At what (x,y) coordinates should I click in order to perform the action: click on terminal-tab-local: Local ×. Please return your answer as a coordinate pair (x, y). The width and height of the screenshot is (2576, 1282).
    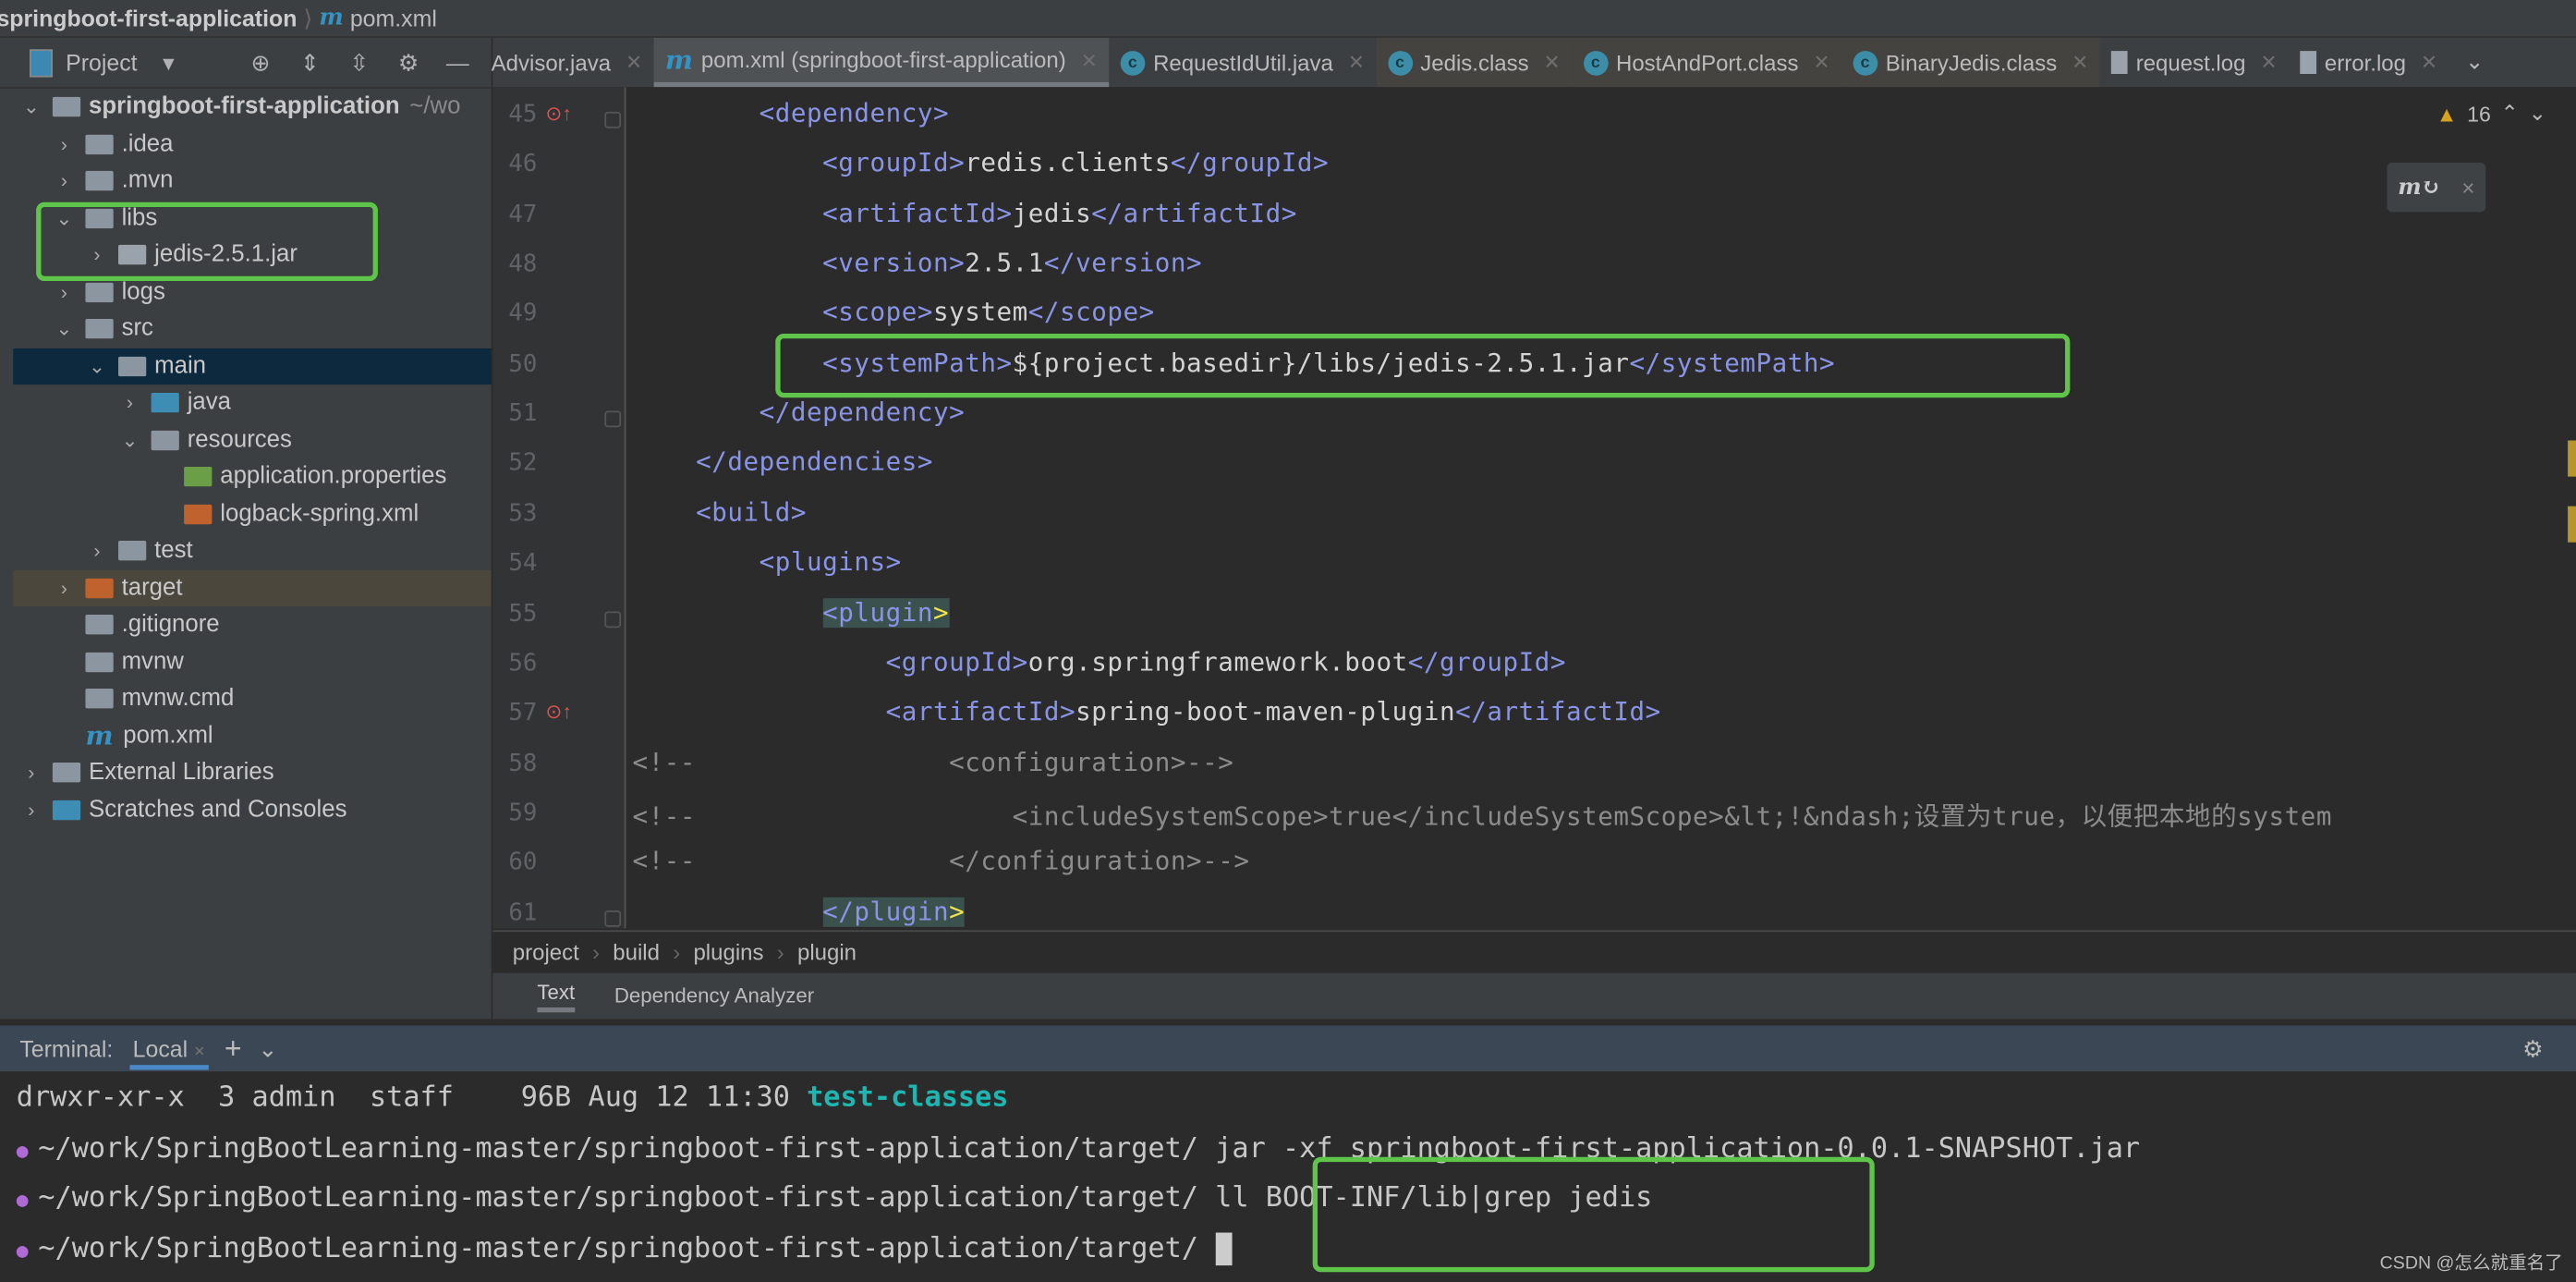
    Looking at the image, I should click on (169, 1048).